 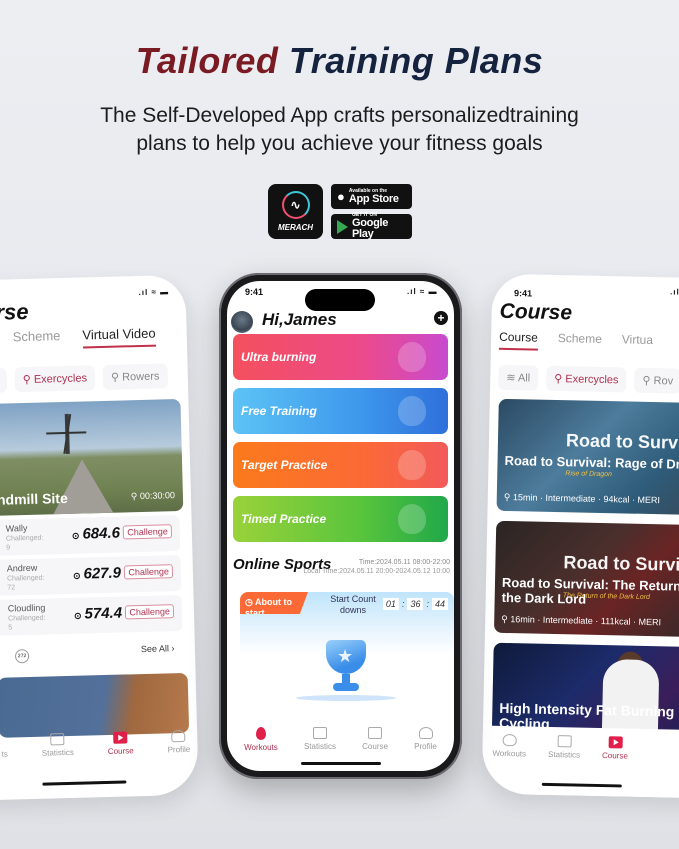 I want to click on challenged-count: Challenged: 9, so click(x=24, y=543).